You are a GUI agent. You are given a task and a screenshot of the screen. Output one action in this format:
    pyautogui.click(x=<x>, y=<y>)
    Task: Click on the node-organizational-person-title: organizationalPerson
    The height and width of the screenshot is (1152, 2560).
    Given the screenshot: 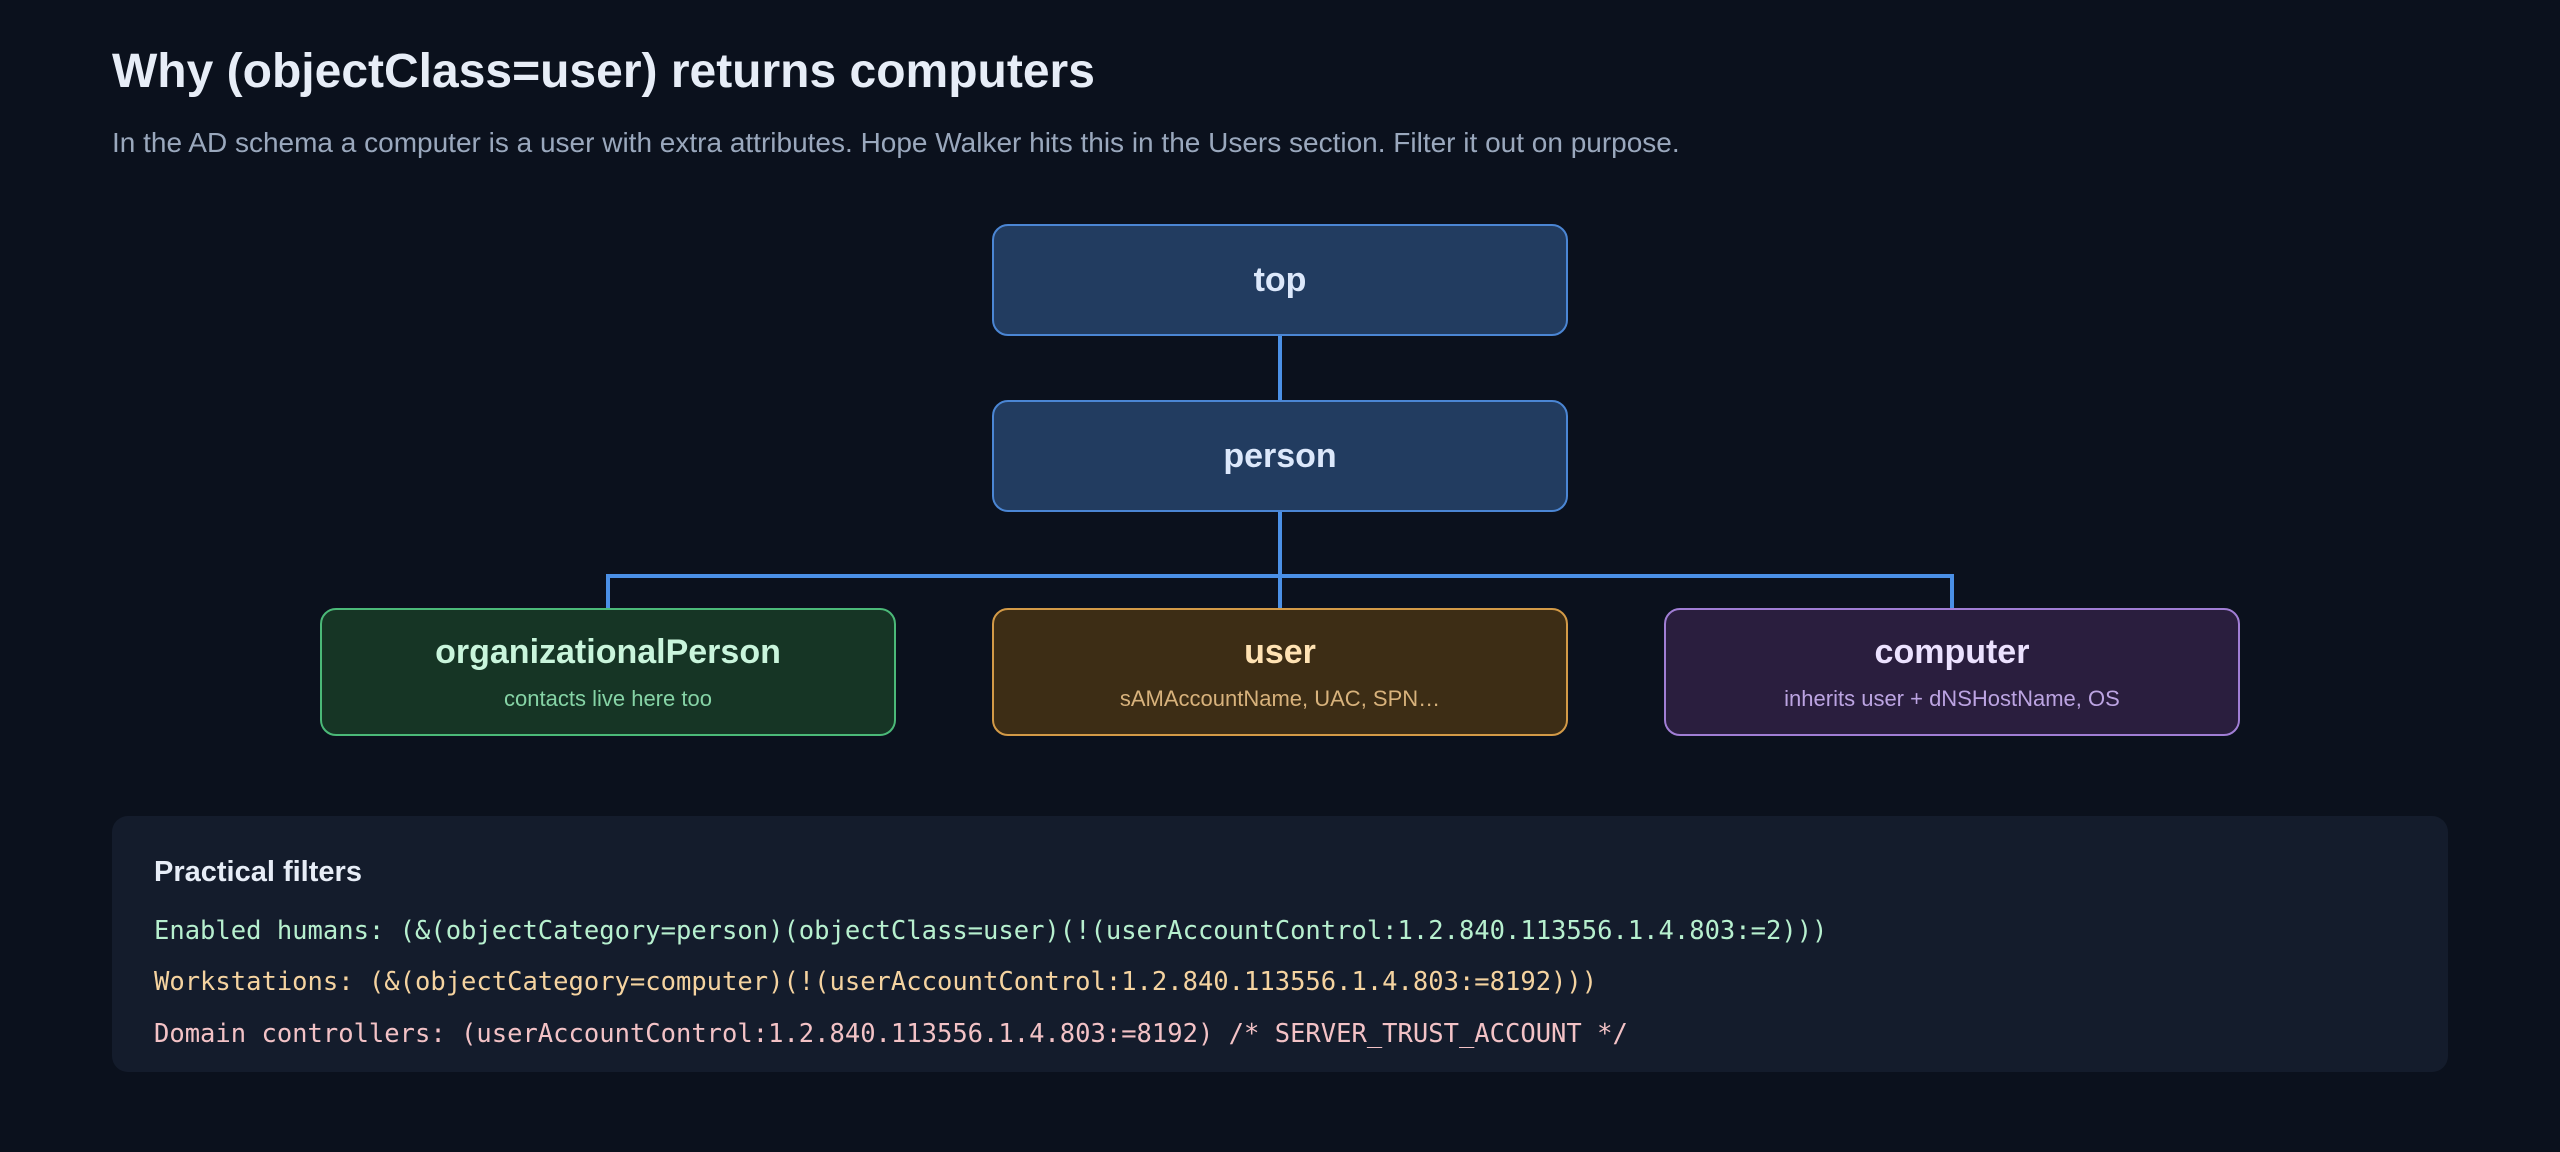 What is the action you would take?
    pyautogui.click(x=608, y=651)
    